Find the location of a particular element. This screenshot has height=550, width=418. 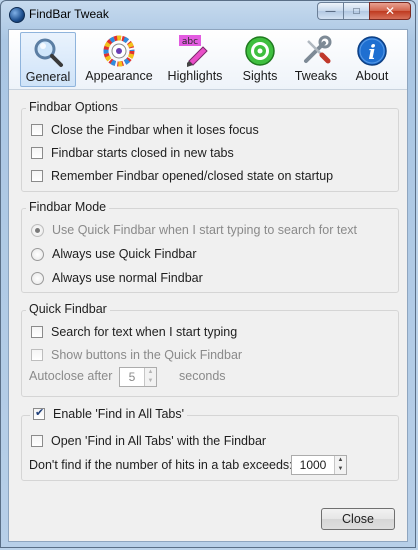

highlighter-marker-icon: abc is located at coordinates (193, 51).